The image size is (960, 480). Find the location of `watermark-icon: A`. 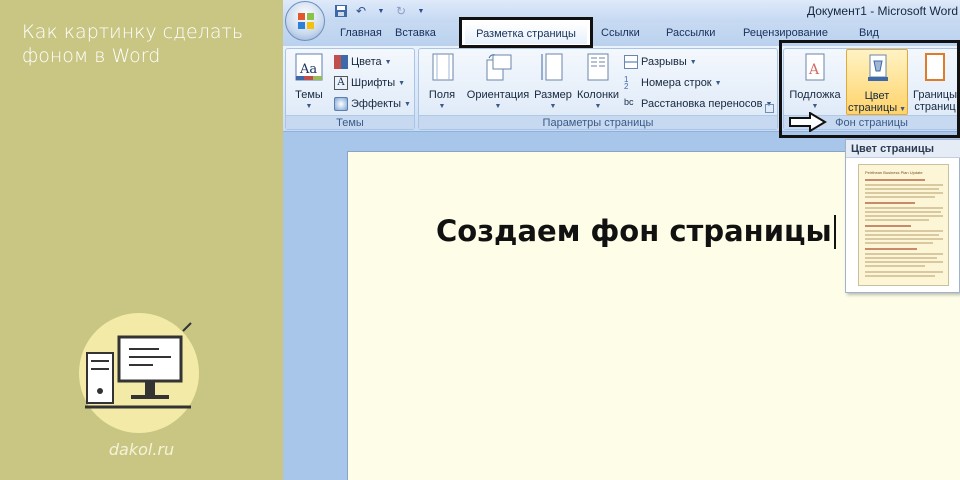

watermark-icon: A is located at coordinates (815, 67).